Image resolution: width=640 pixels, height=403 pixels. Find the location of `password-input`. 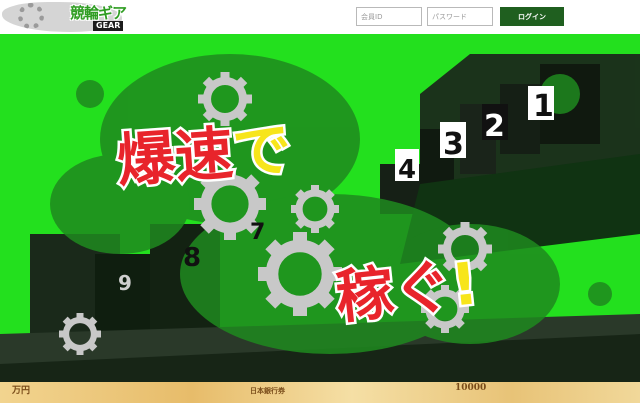

password-input is located at coordinates (460, 16).